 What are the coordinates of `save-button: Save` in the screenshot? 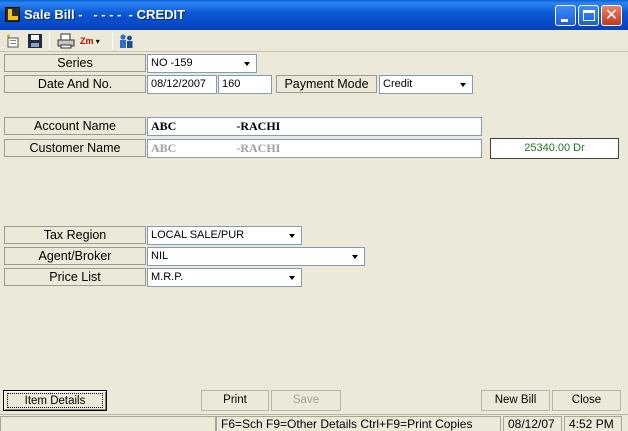 It's located at (306, 400).